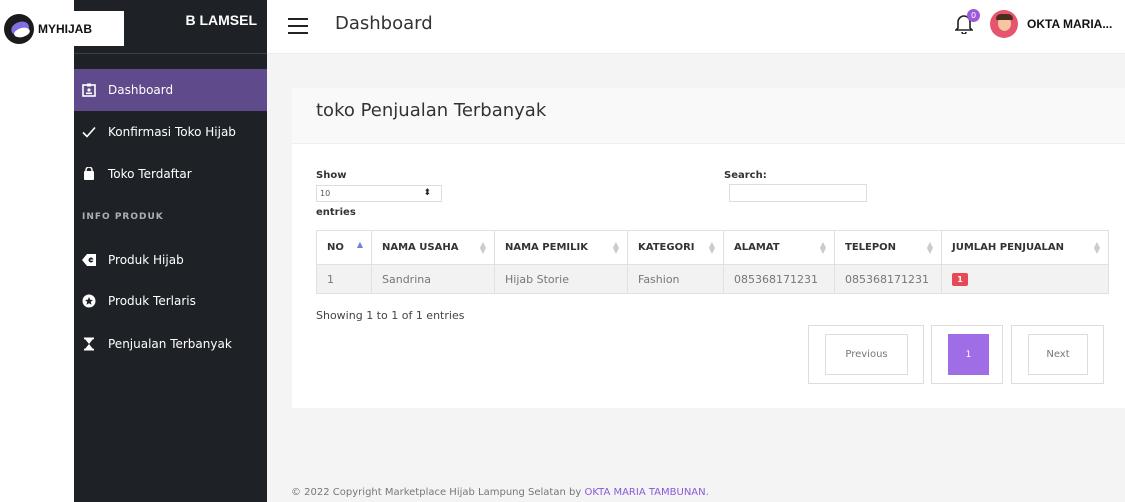 The image size is (1125, 502). What do you see at coordinates (779, 279) in the screenshot?
I see `cell-alamat: 085368171231` at bounding box center [779, 279].